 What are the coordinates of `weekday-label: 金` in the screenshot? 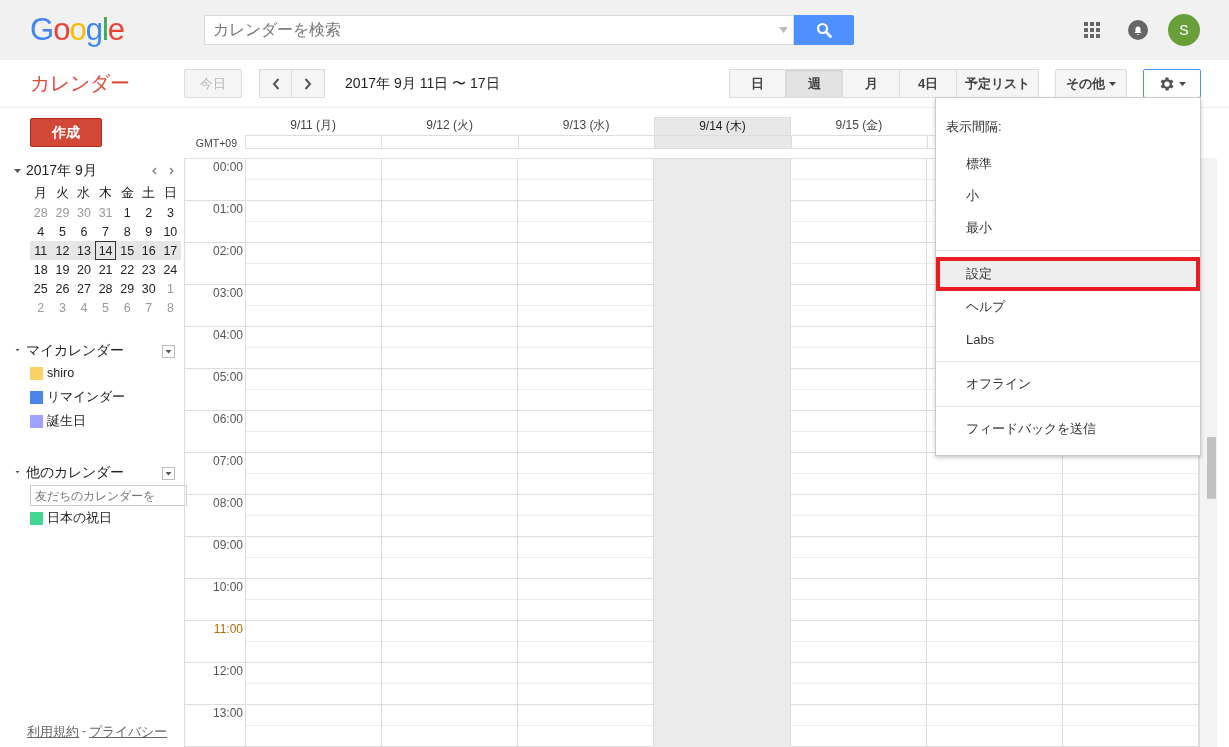 It's located at (127, 193).